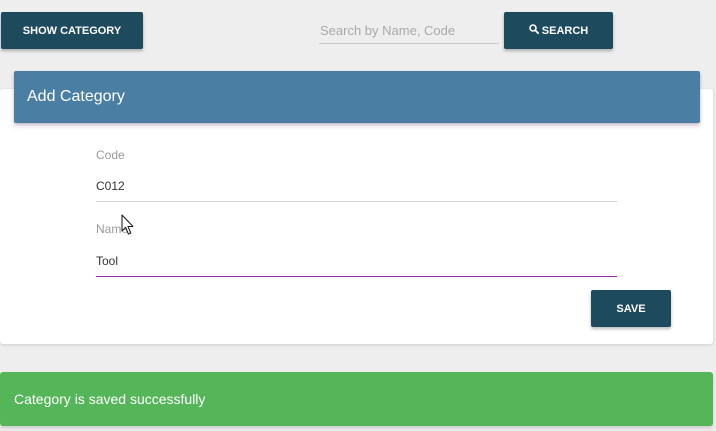 This screenshot has width=716, height=431. I want to click on notification-message: Category is saved successfully, so click(110, 399).